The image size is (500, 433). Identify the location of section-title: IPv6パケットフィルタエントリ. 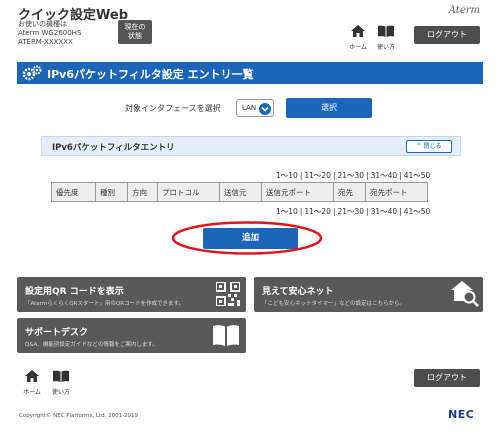
(113, 148).